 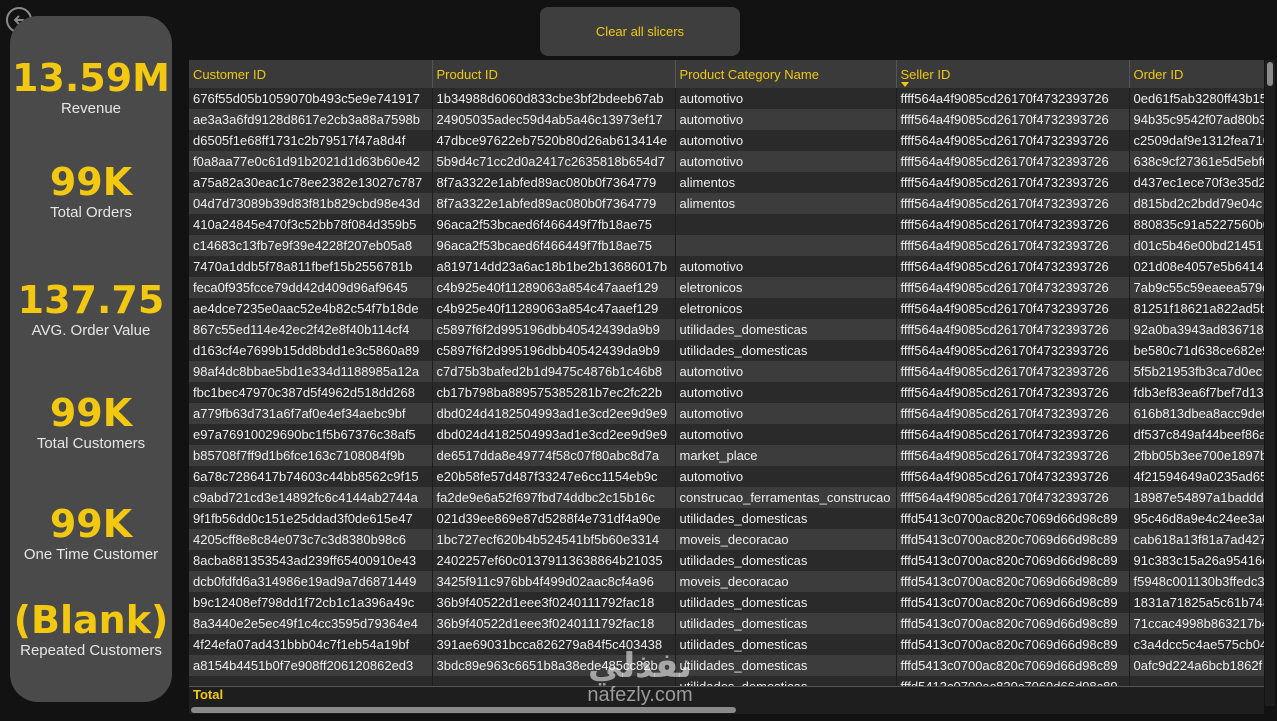 I want to click on cell-customer-id: 676f55d05b1059070b493c5e9e741917, so click(x=310, y=98).